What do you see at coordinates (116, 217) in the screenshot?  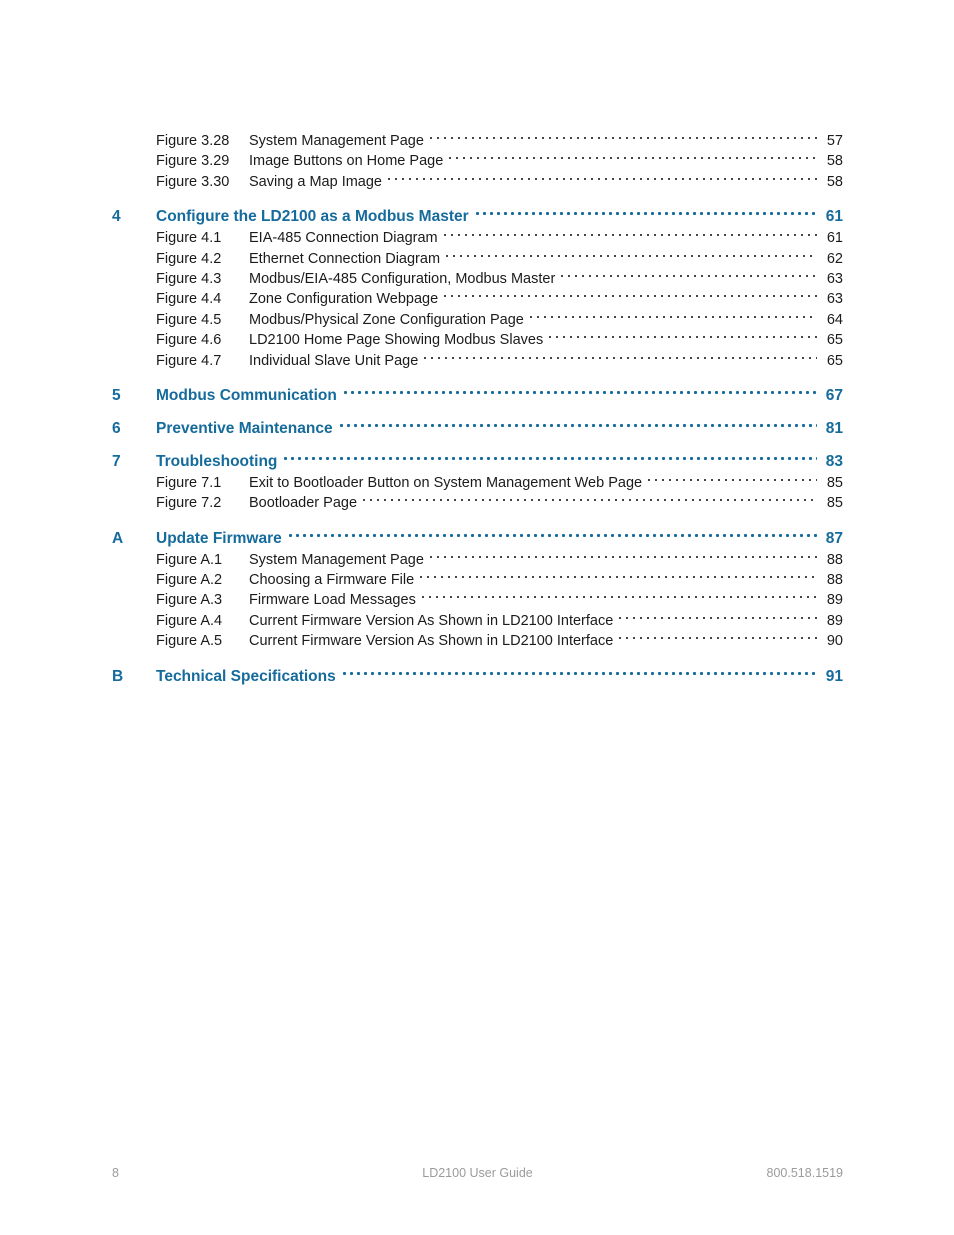 I see `toc-section-number: 4` at bounding box center [116, 217].